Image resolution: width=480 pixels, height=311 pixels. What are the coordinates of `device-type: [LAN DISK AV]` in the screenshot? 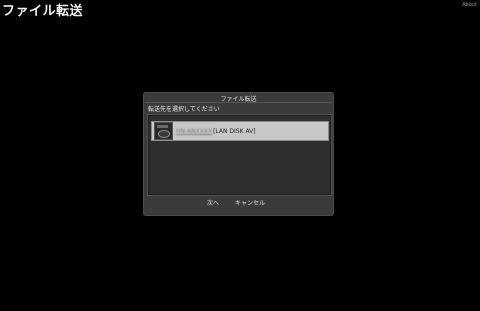 It's located at (234, 131).